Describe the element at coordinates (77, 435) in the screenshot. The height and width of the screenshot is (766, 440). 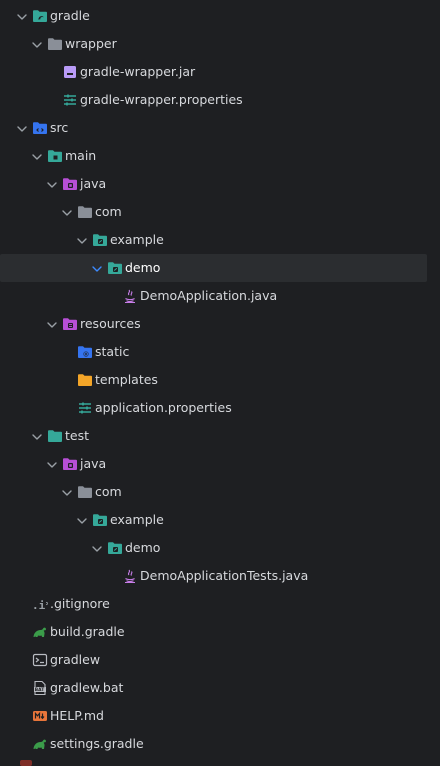
I see `tree-item-label: test` at that location.